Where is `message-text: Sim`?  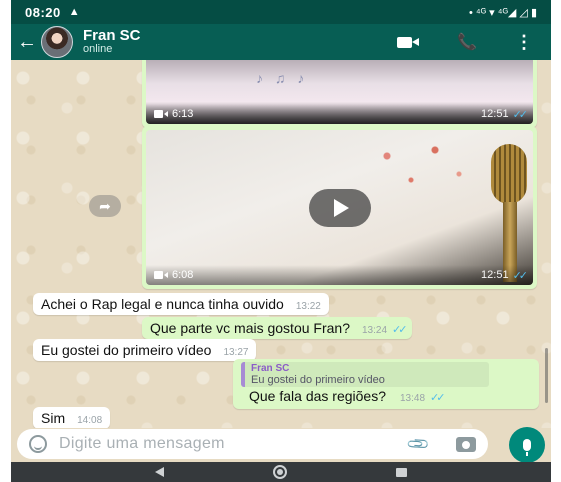 message-text: Sim is located at coordinates (53, 418).